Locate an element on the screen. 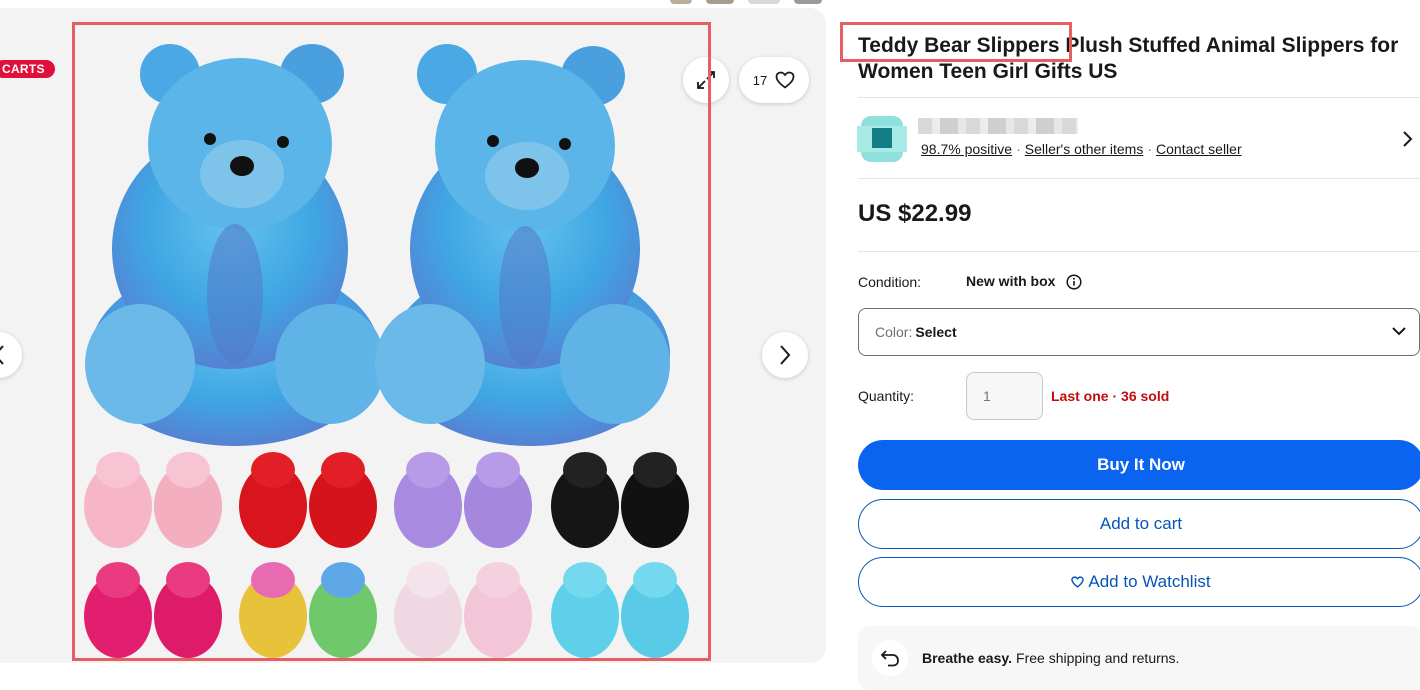  avatar-image is located at coordinates (882, 139).